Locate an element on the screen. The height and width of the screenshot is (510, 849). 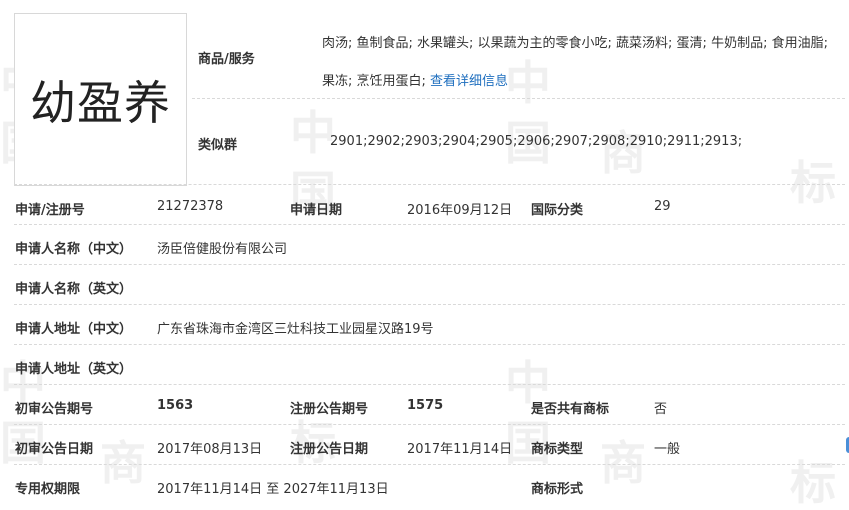
applicant-en-label: 申请人名称（英文） is located at coordinates (74, 289).